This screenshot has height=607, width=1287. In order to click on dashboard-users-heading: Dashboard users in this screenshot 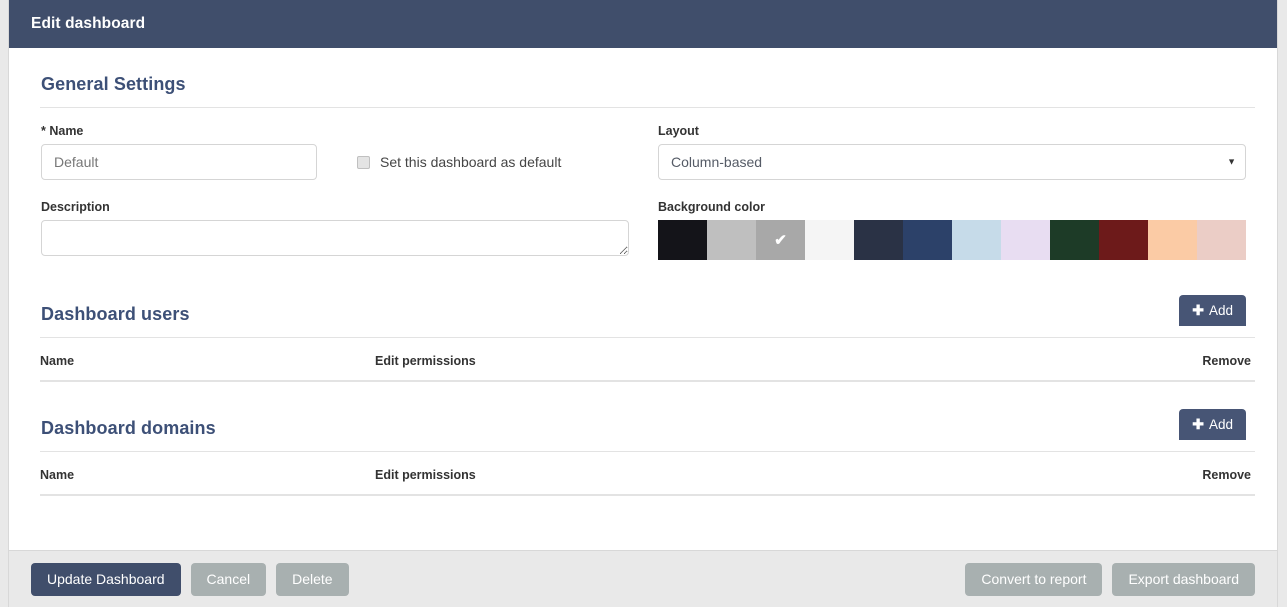, I will do `click(115, 314)`.